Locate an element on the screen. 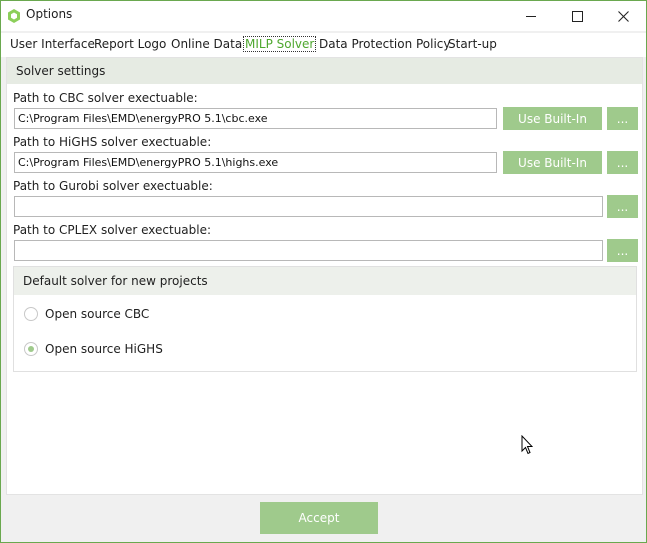 The image size is (647, 543). gurobi-path-label: Path to Gurobi solver exectuable: is located at coordinates (113, 186).